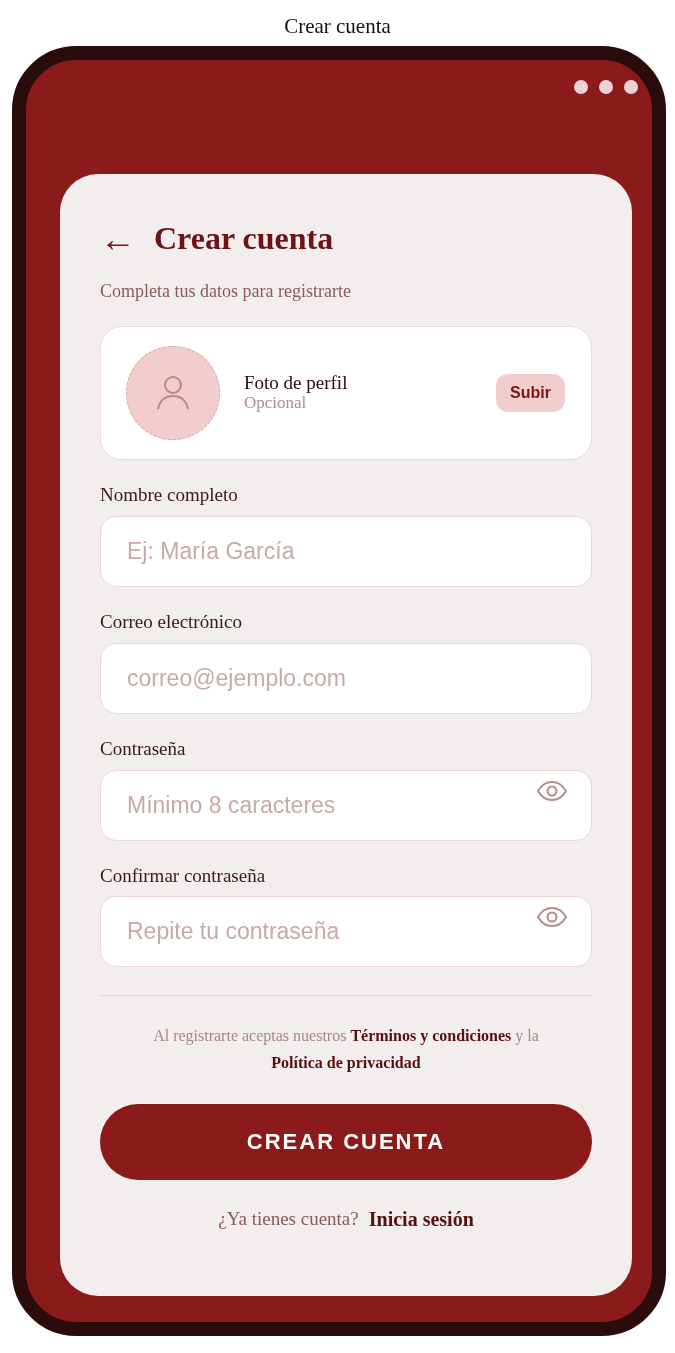 Image resolution: width=675 pixels, height=1353 pixels. What do you see at coordinates (346, 1063) in the screenshot?
I see `privacy-link: Política de privacidad` at bounding box center [346, 1063].